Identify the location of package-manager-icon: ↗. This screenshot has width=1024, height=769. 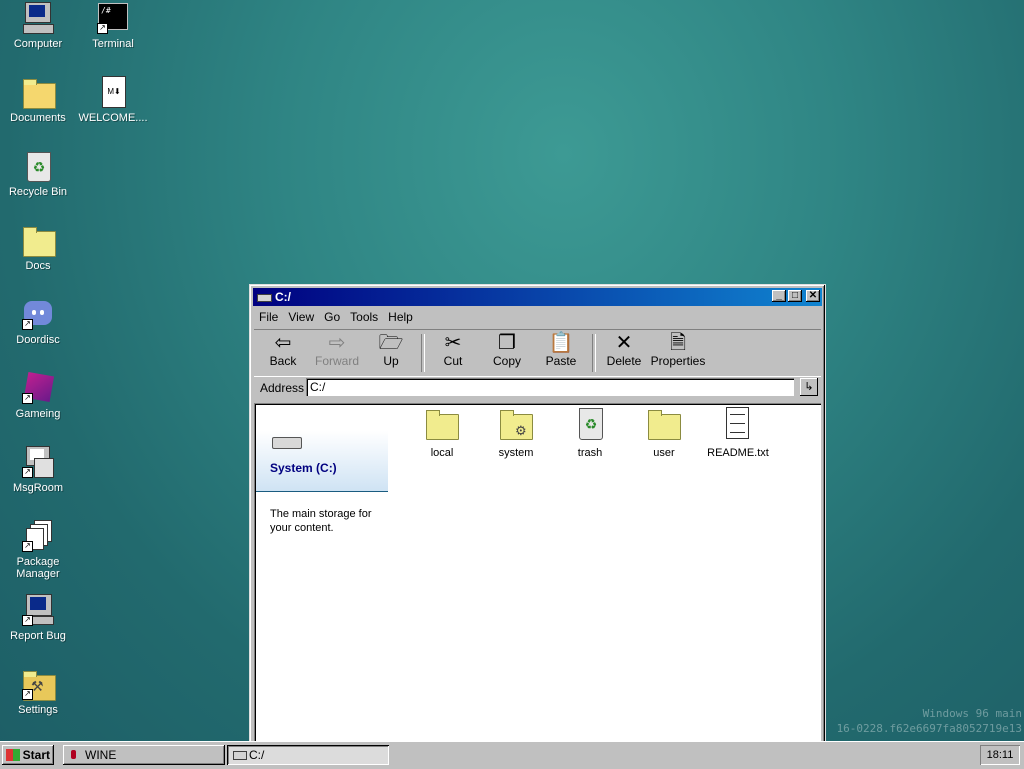
(38, 536).